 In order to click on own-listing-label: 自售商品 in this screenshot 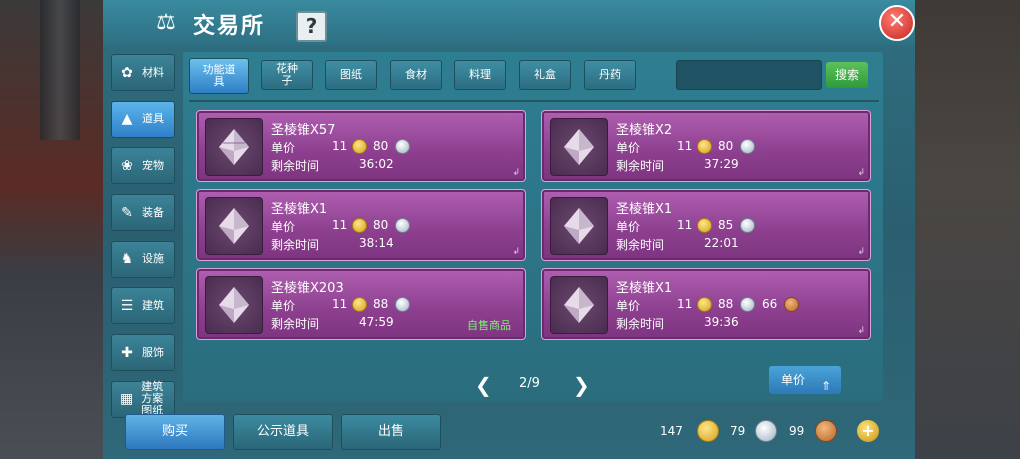, I will do `click(489, 325)`.